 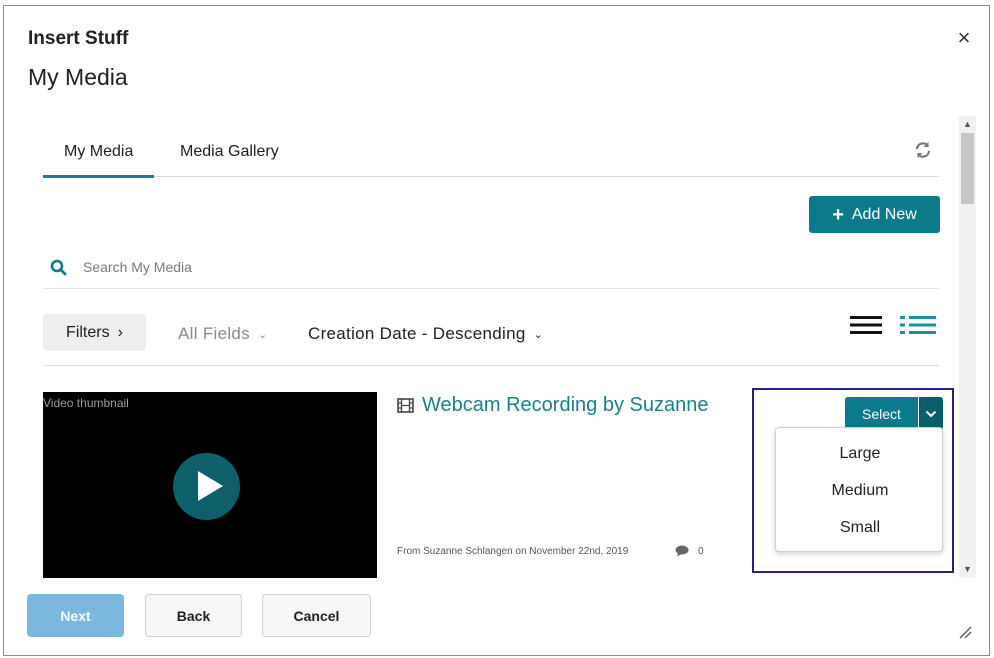 What do you see at coordinates (701, 551) in the screenshot?
I see `comment-count: 0` at bounding box center [701, 551].